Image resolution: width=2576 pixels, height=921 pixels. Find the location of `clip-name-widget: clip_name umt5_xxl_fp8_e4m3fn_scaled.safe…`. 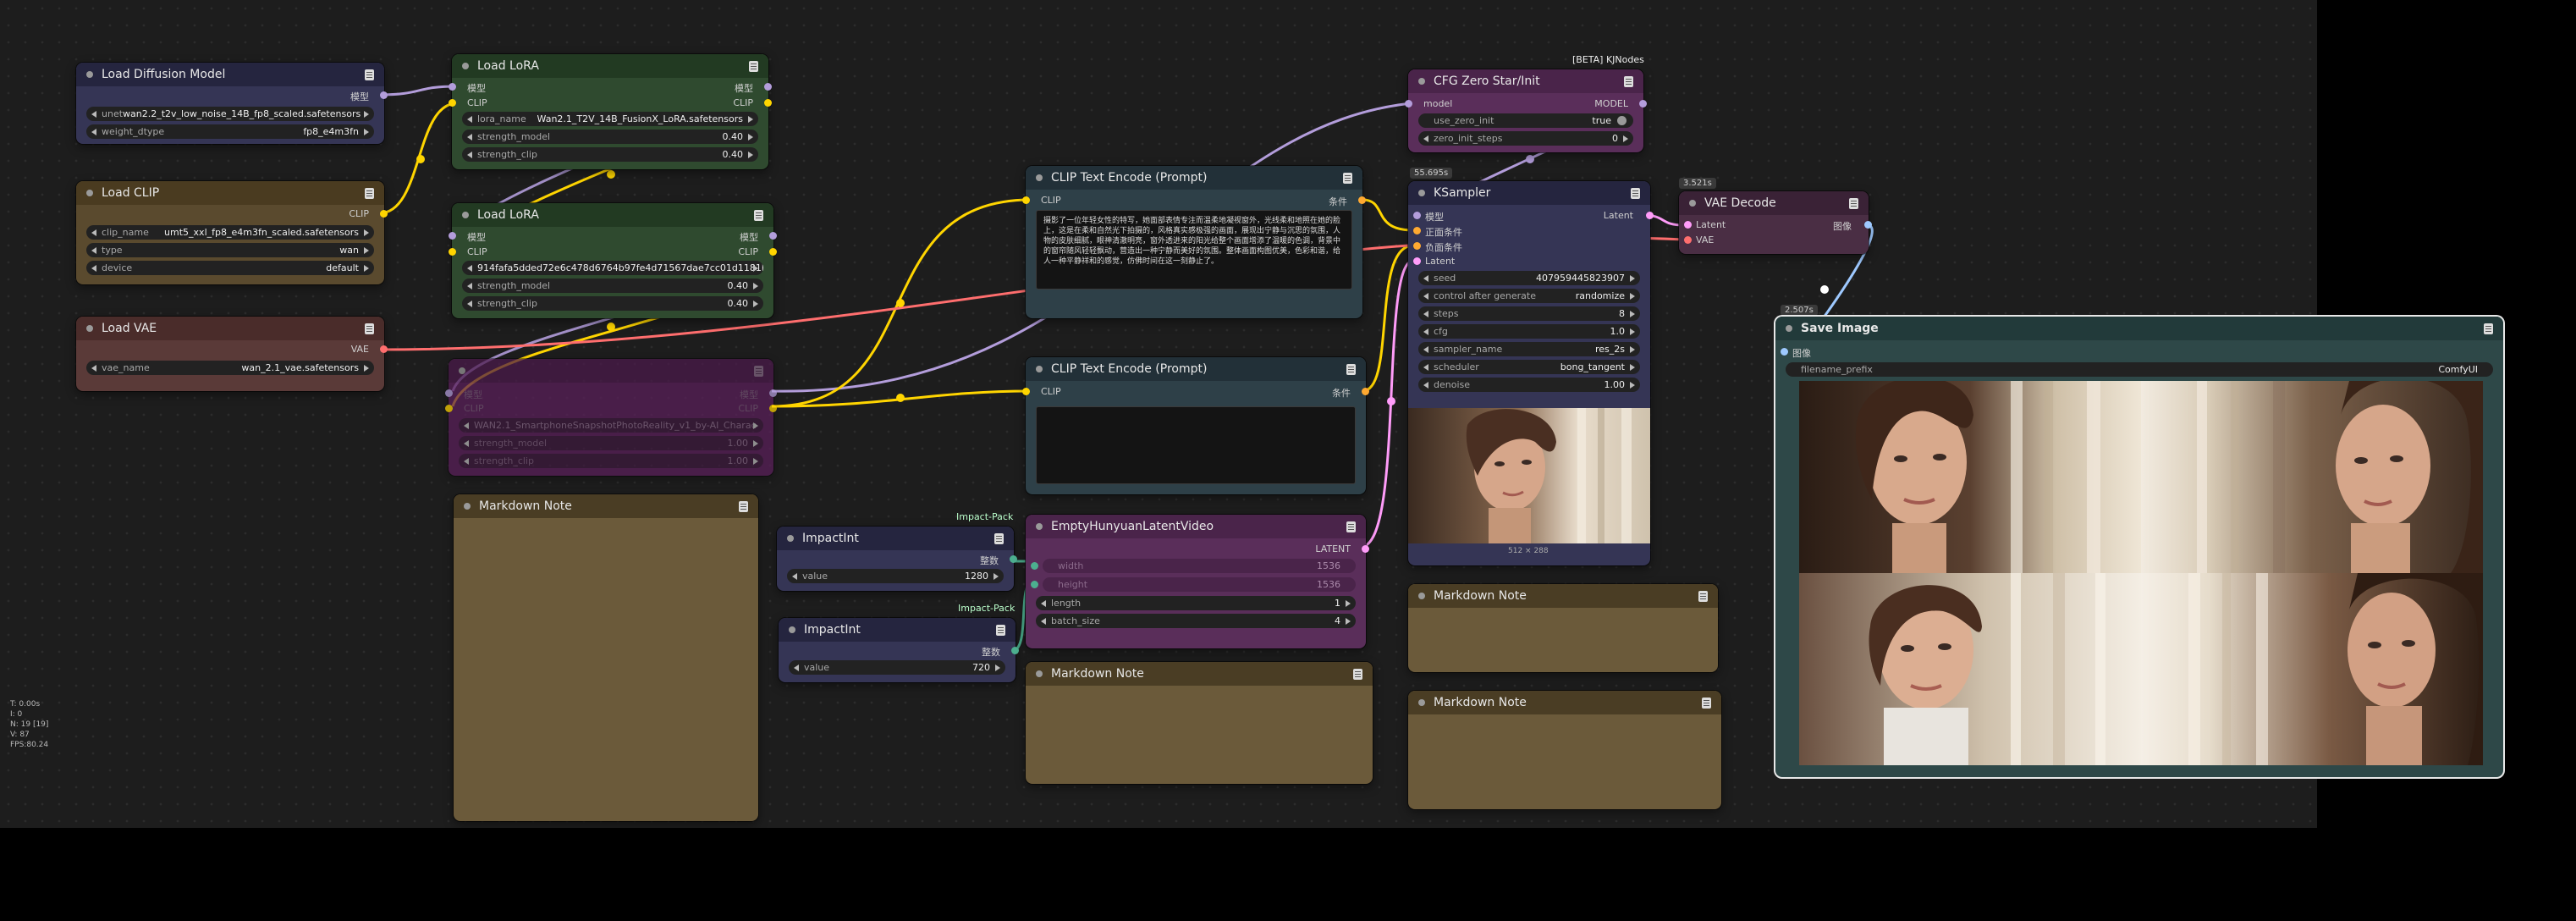

clip-name-widget: clip_name umt5_xxl_fp8_e4m3fn_scaled.safe… is located at coordinates (230, 232).